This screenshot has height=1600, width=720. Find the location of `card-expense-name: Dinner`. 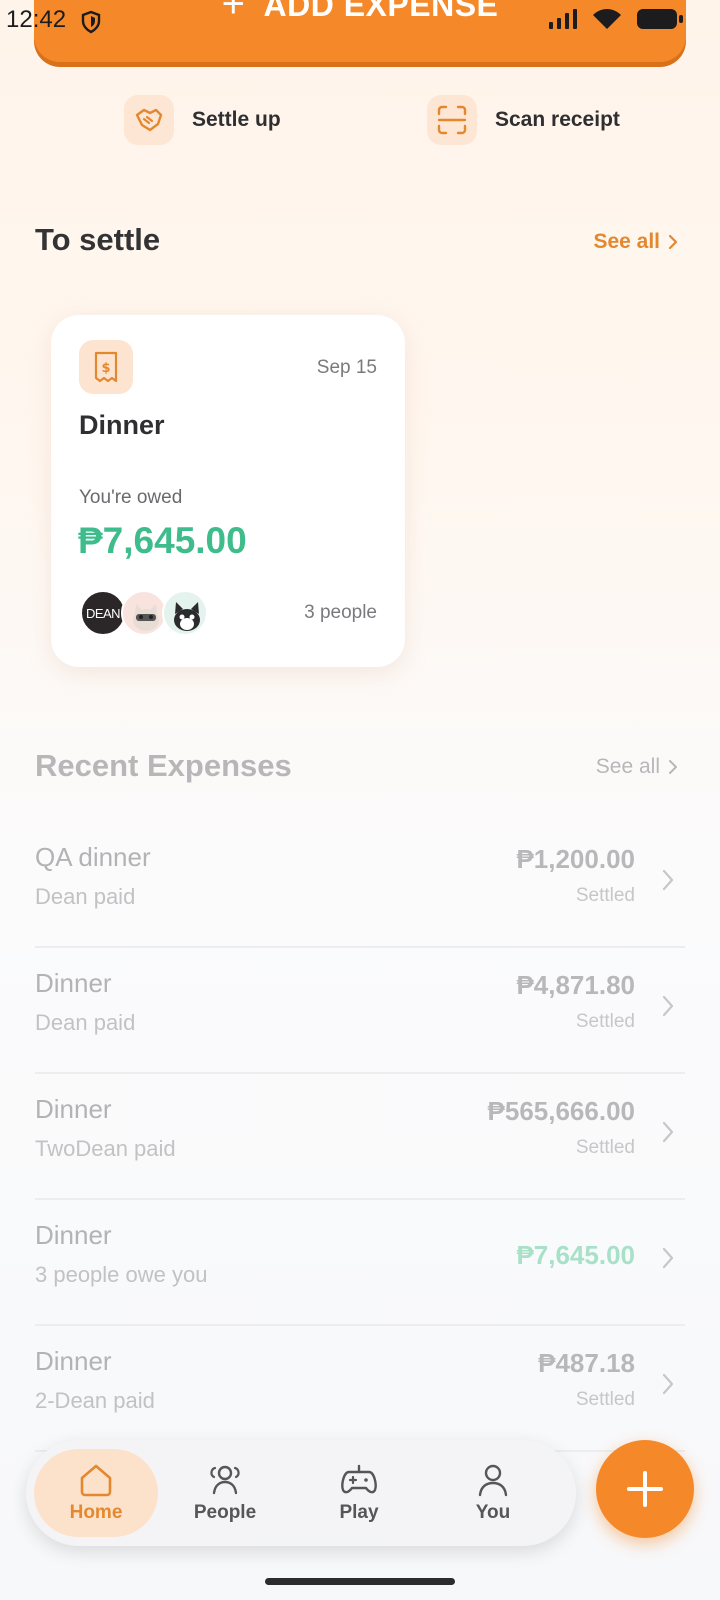

card-expense-name: Dinner is located at coordinates (122, 425).